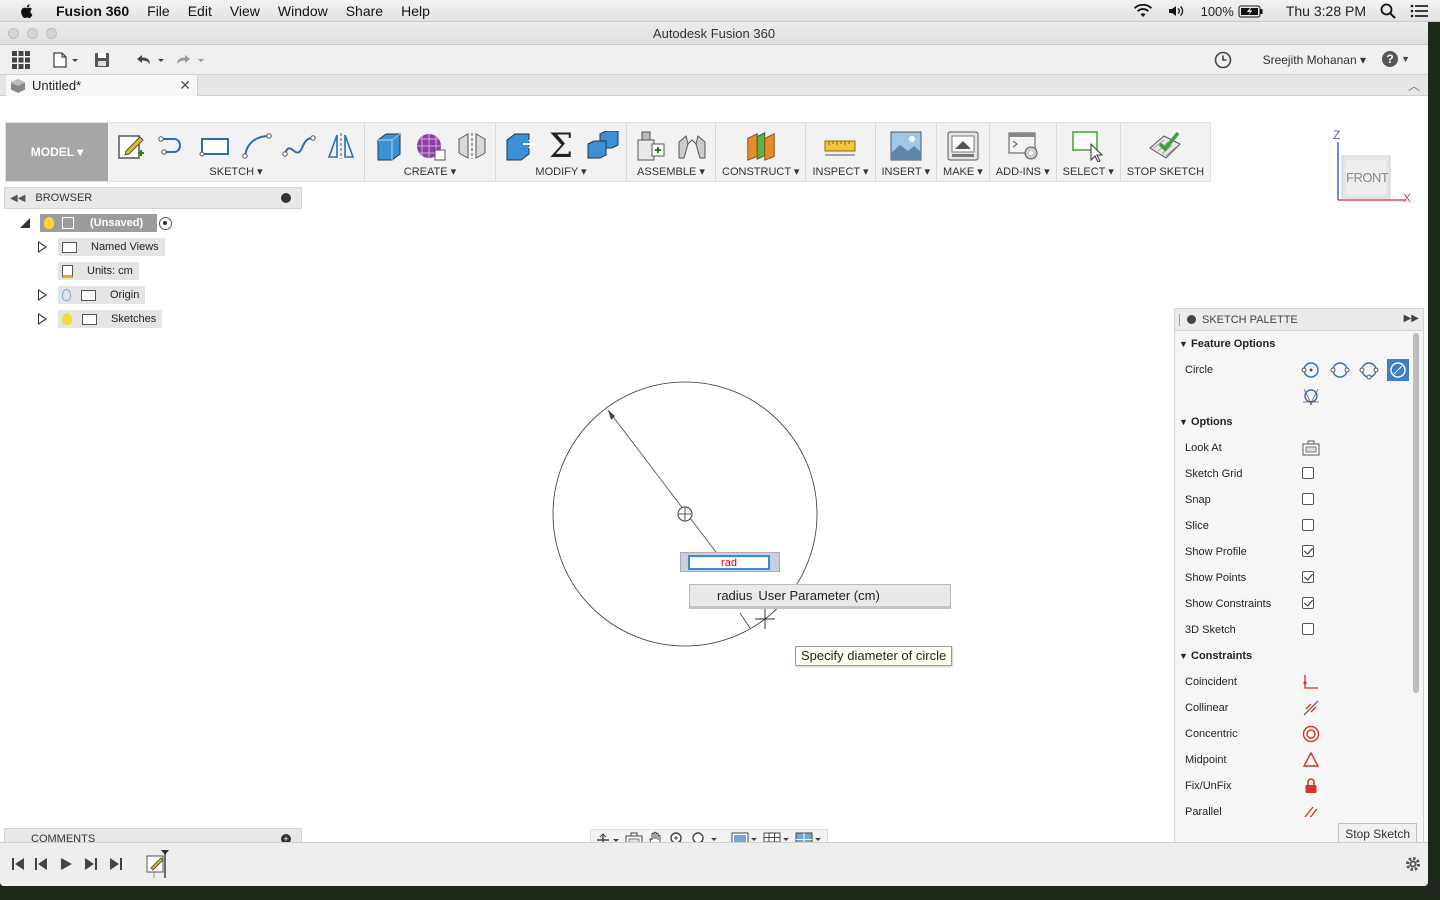  Describe the element at coordinates (906, 173) in the screenshot. I see `insert-menu: INSERT ▾` at that location.